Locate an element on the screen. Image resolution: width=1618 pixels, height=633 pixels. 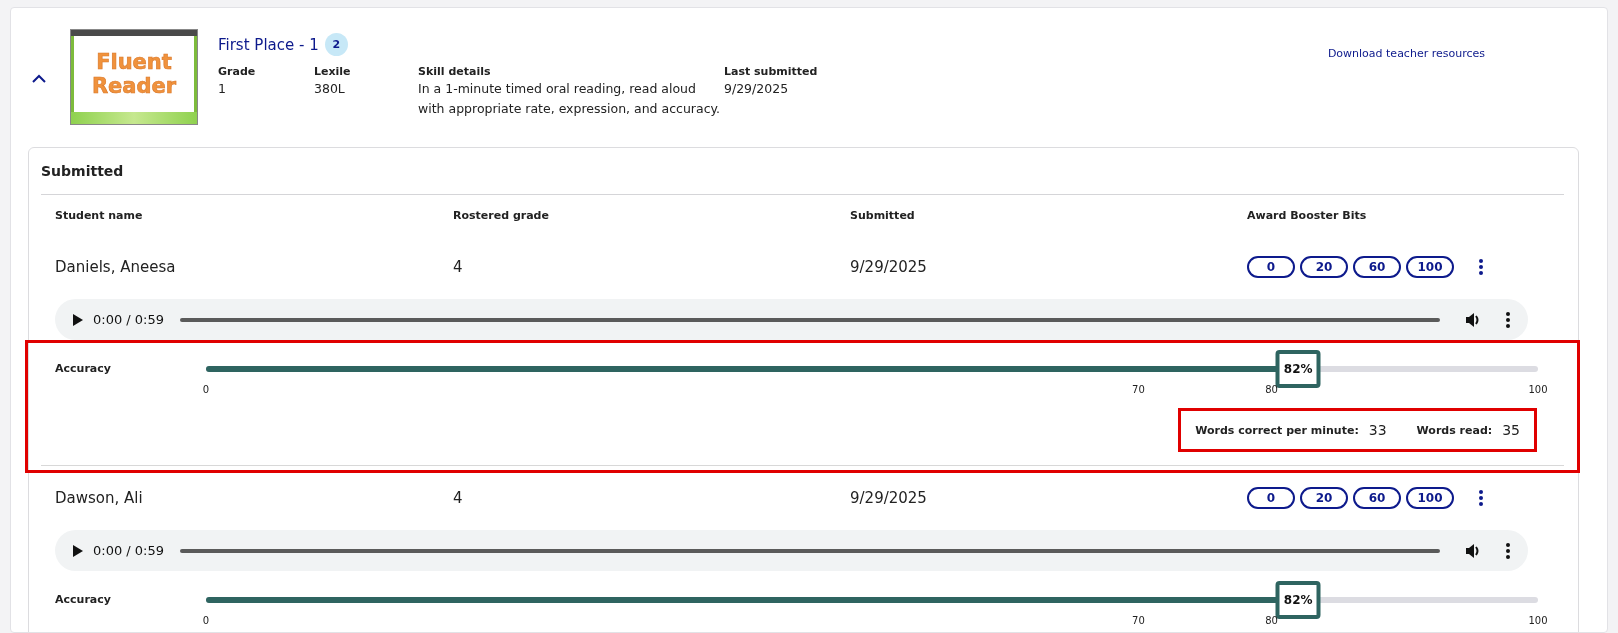
detail-label: Lexile is located at coordinates (333, 71).